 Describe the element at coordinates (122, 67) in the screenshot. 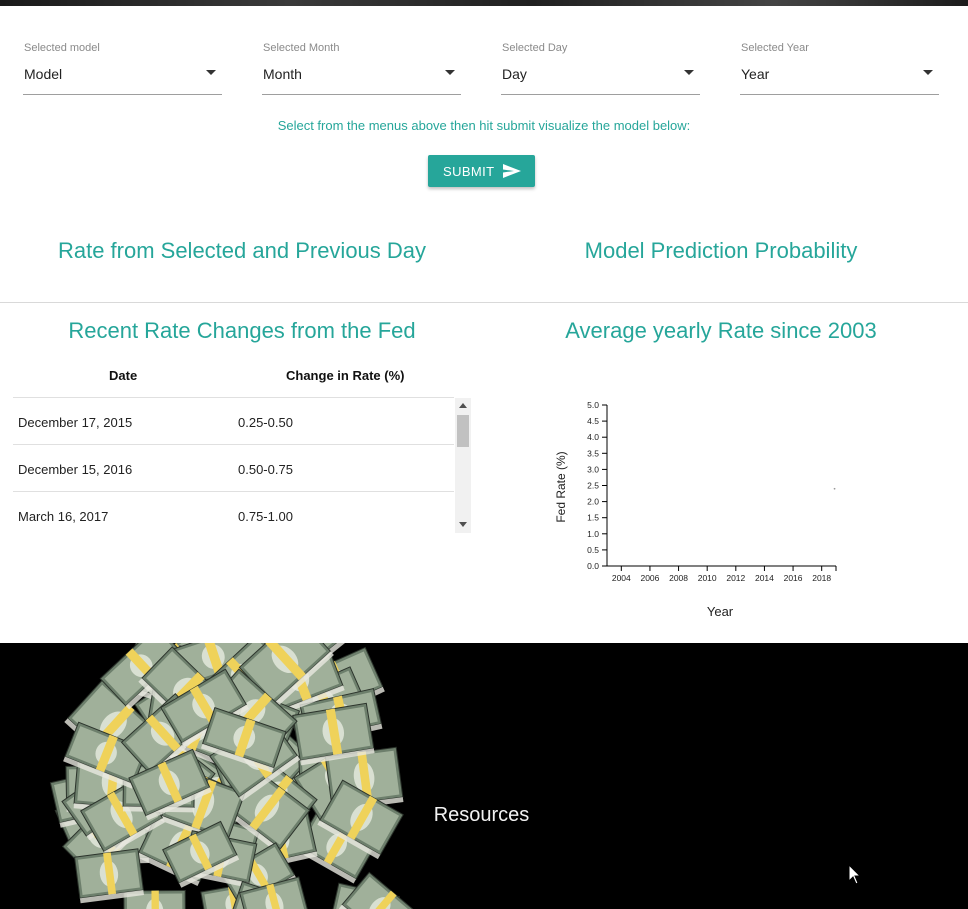

I see `select-model: Selected model Model` at that location.